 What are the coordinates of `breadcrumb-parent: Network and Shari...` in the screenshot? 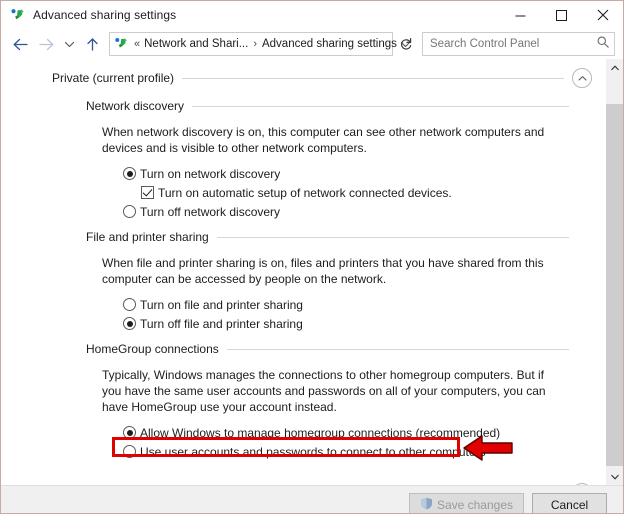 It's located at (196, 44).